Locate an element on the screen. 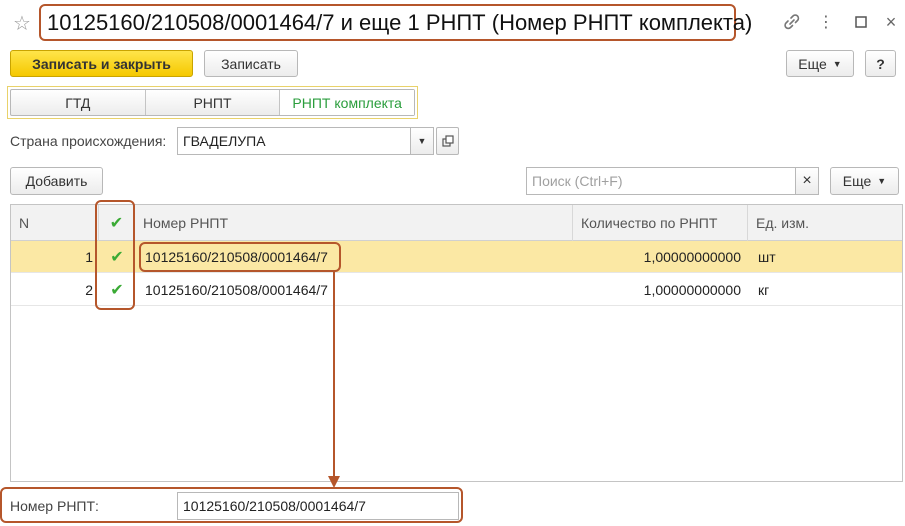  save-and-close-button: Записать и закрыть is located at coordinates (101, 63).